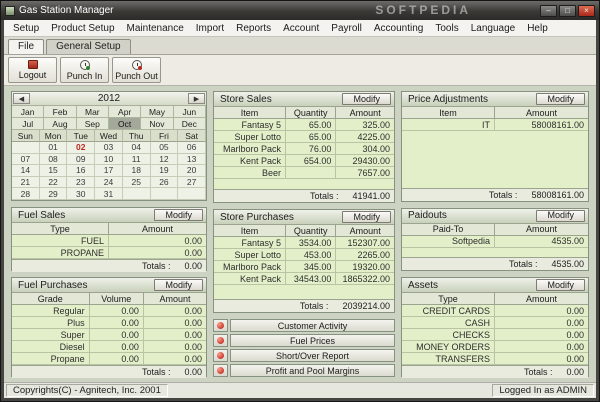 The image size is (600, 402). I want to click on menu-item-payroll: Payroll, so click(346, 28).